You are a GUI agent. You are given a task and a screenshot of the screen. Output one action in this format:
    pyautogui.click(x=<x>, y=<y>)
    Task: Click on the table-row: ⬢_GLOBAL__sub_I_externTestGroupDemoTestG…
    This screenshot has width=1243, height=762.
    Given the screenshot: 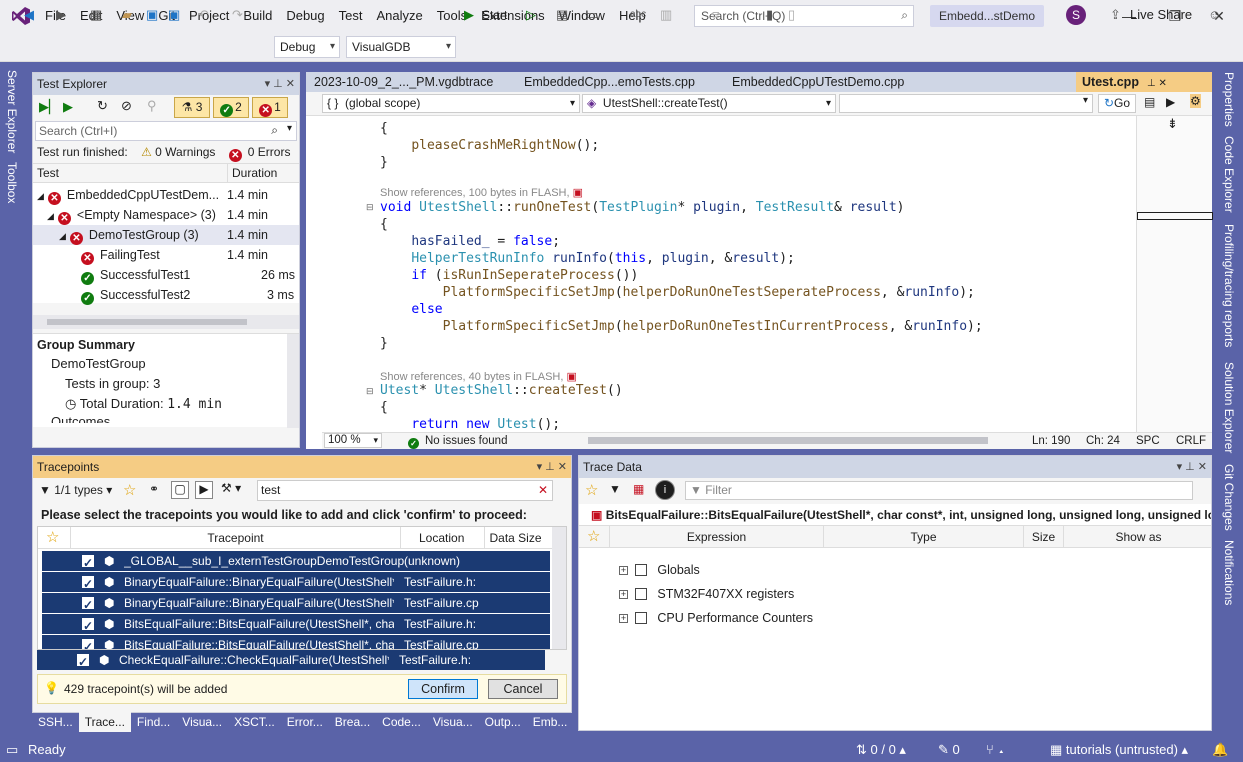 What is the action you would take?
    pyautogui.click(x=296, y=561)
    